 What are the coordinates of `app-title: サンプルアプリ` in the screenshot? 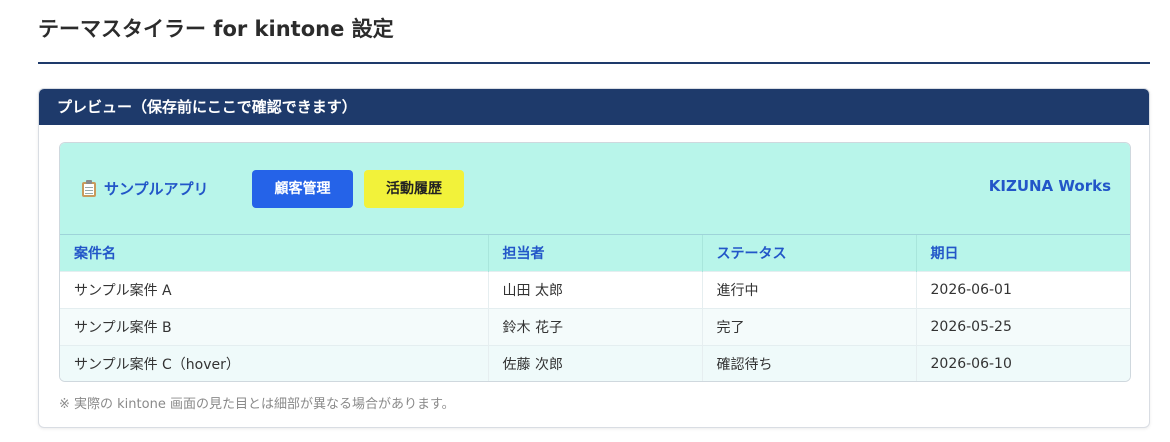 It's located at (145, 188).